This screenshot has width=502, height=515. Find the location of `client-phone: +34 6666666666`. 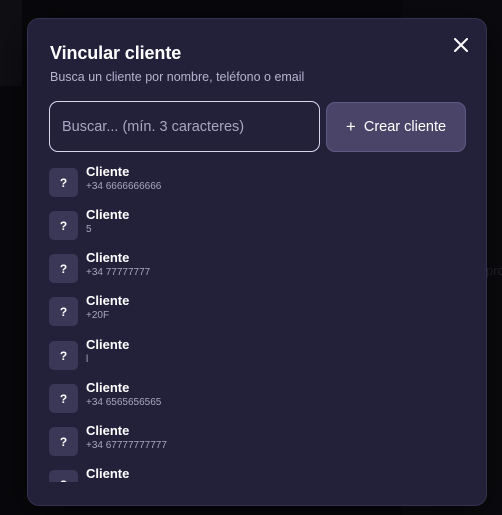

client-phone: +34 6666666666 is located at coordinates (124, 186).